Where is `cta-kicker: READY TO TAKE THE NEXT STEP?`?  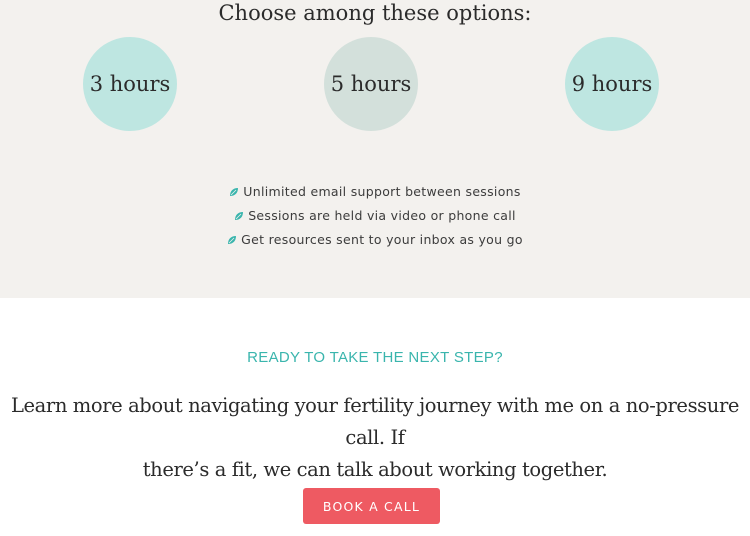
cta-kicker: READY TO TAKE THE NEXT STEP? is located at coordinates (375, 357).